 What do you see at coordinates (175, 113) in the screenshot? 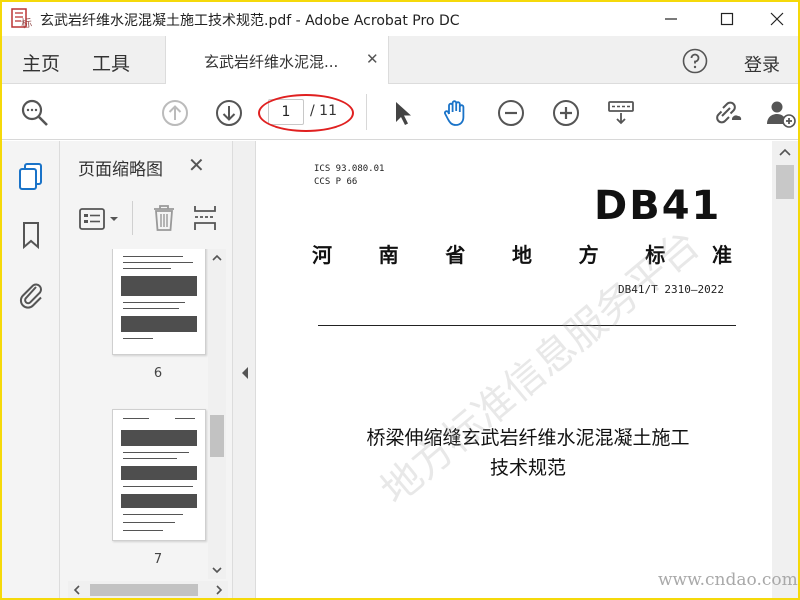
I see `previous-page-icon` at bounding box center [175, 113].